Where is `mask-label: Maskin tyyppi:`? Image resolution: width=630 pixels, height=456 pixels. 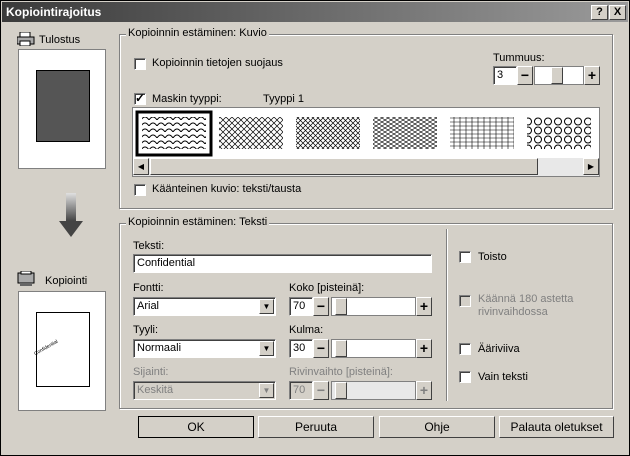
mask-label: Maskin tyyppi: is located at coordinates (187, 99).